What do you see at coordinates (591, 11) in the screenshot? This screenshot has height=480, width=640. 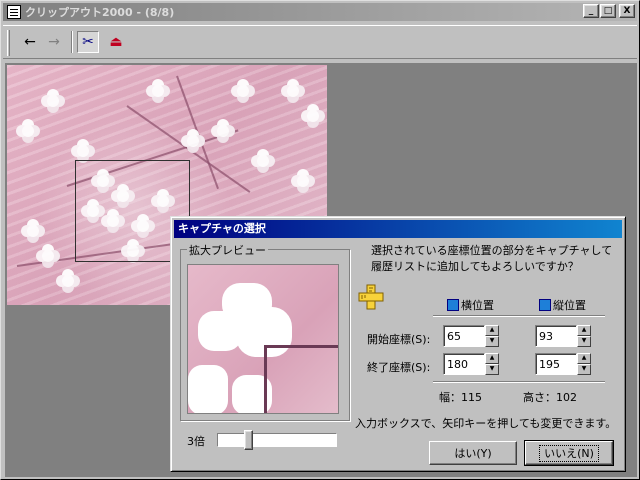 I see `minimize-button: _` at bounding box center [591, 11].